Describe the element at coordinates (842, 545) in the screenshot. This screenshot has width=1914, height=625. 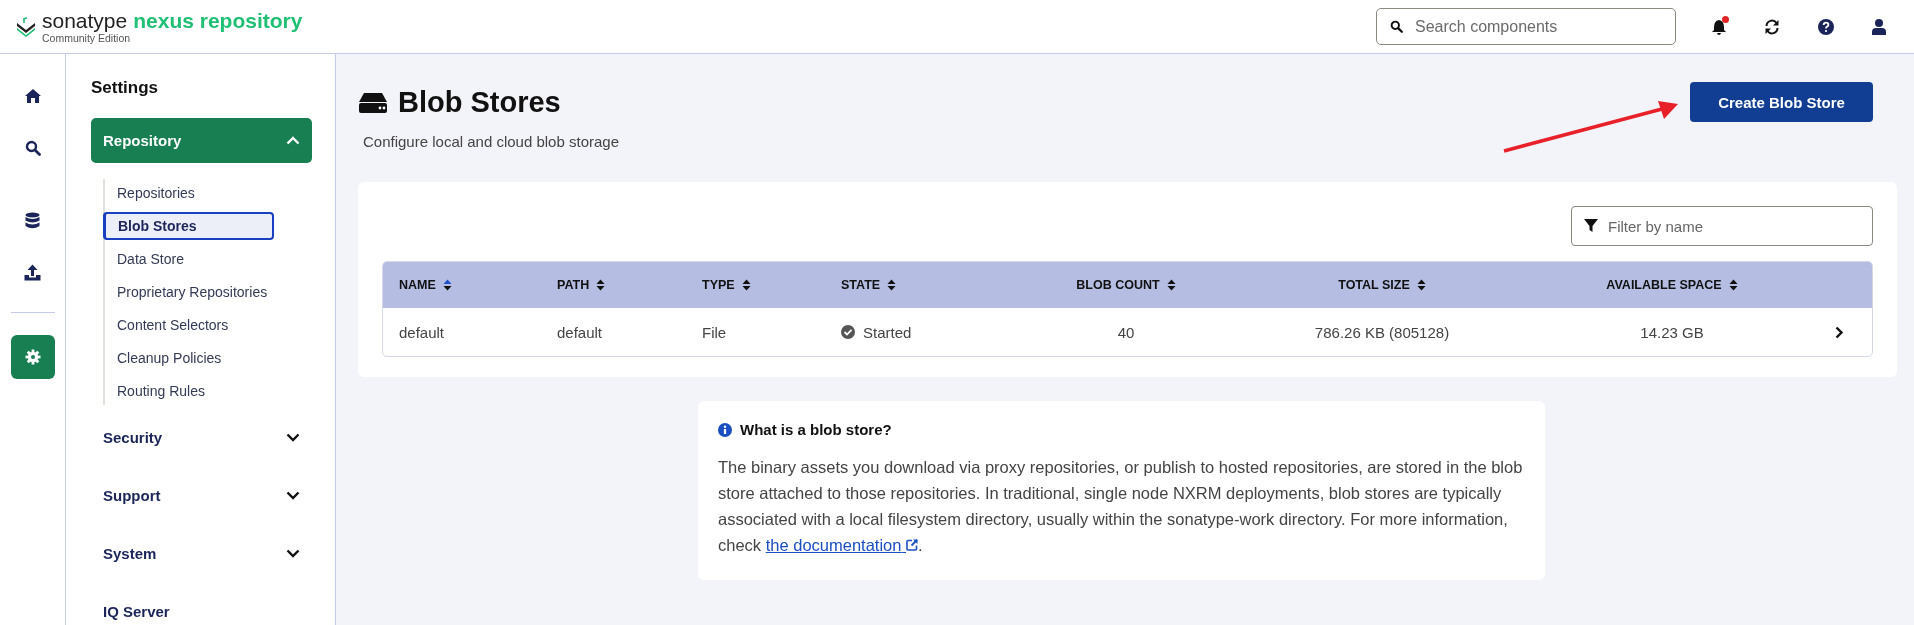
I see `documentation-link: the documentation` at that location.